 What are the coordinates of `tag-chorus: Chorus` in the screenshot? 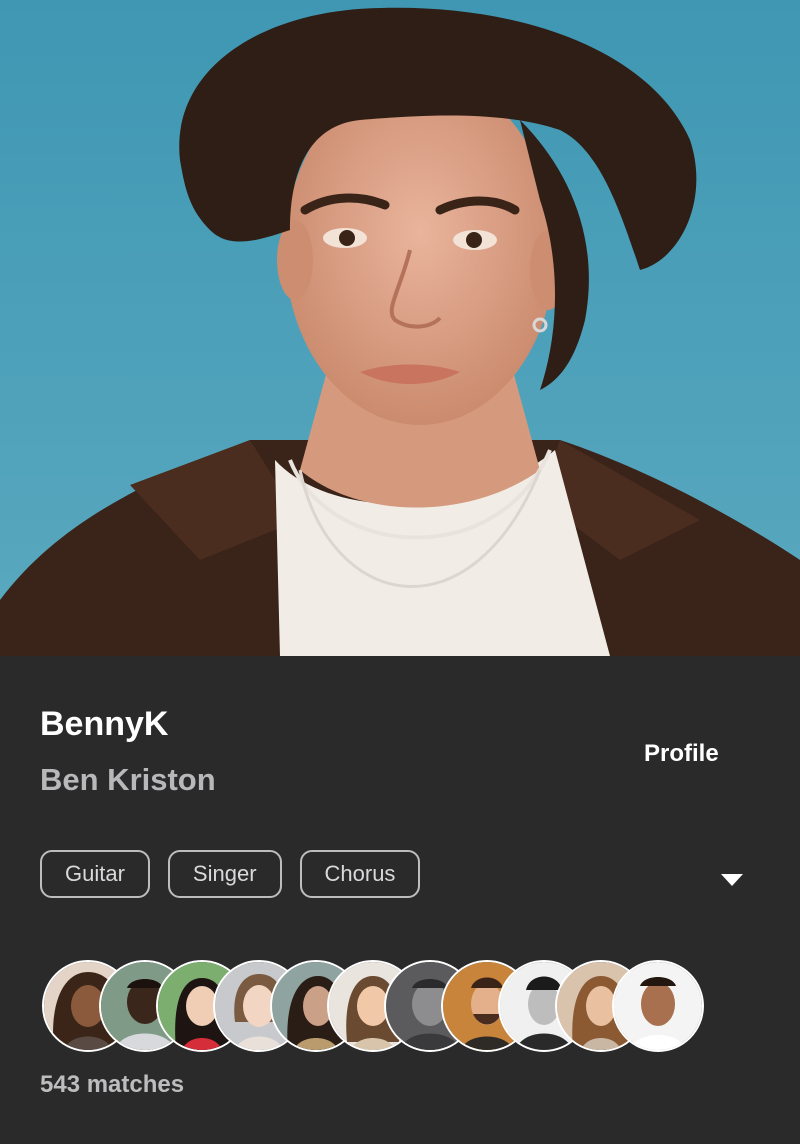 It's located at (360, 874).